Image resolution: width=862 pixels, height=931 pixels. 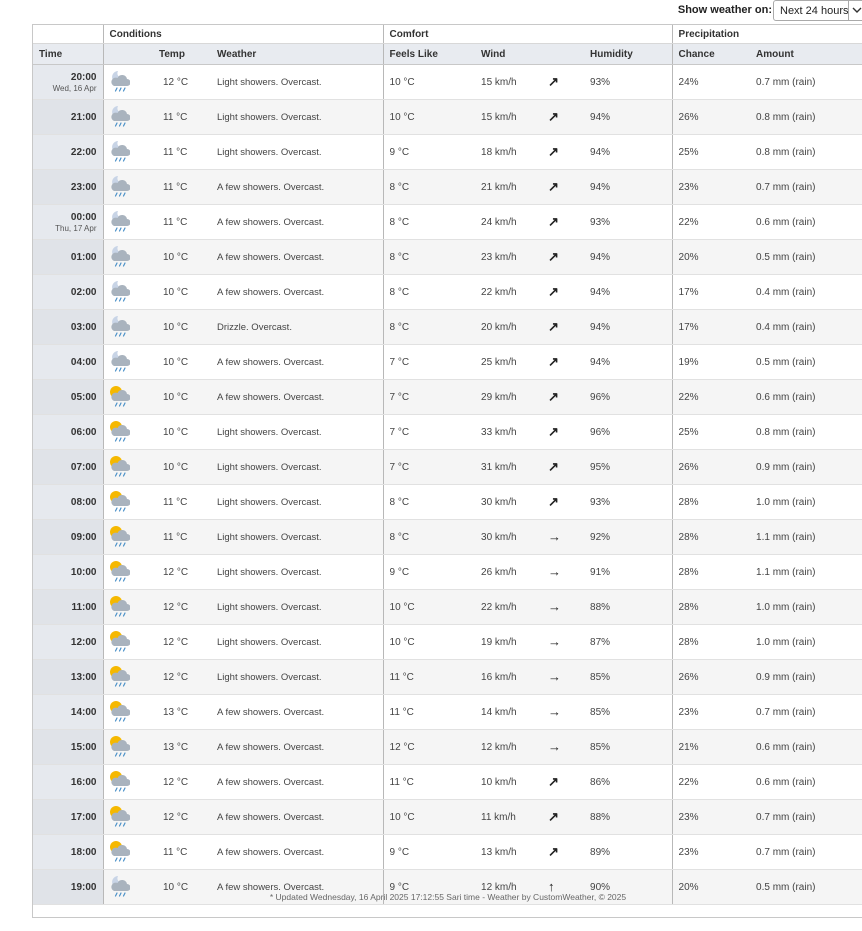 What do you see at coordinates (83, 292) in the screenshot?
I see `hour-label: 02:00` at bounding box center [83, 292].